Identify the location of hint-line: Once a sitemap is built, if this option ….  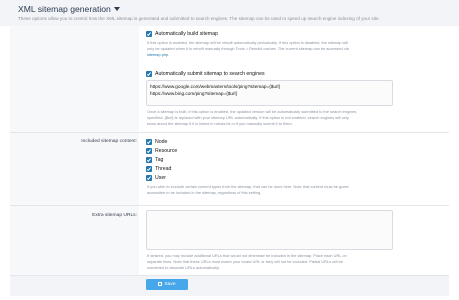
(252, 111).